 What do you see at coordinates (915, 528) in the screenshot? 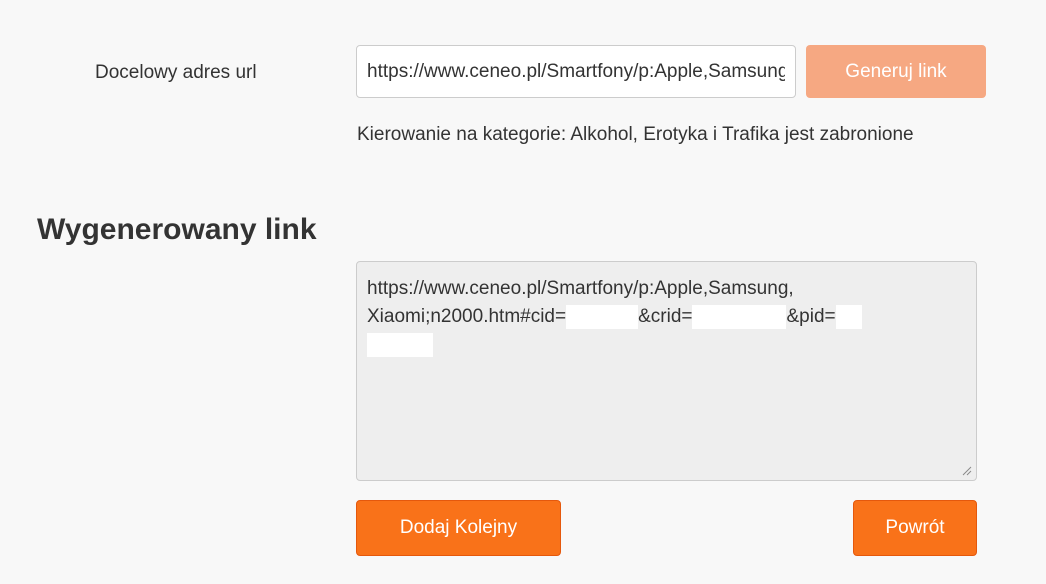
I see `back-button: Powrót` at bounding box center [915, 528].